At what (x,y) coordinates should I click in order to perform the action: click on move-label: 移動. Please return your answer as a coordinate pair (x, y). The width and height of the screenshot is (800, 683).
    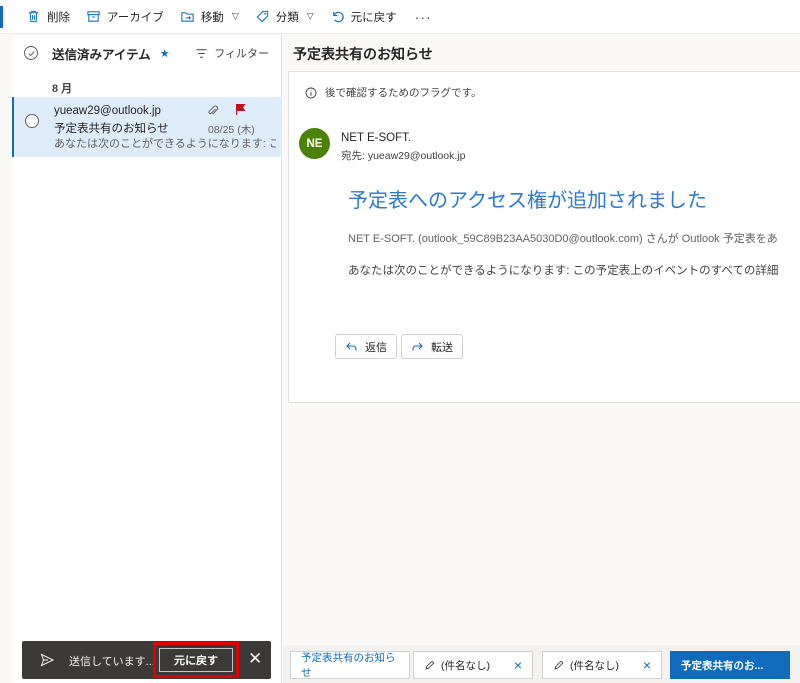
    Looking at the image, I should click on (212, 17).